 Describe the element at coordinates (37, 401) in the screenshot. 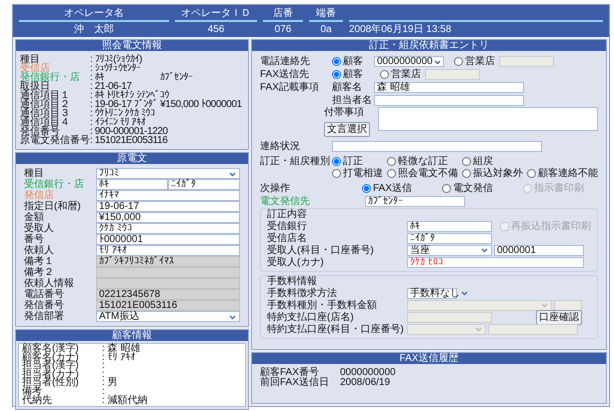

I see `info-label: 代納先` at that location.